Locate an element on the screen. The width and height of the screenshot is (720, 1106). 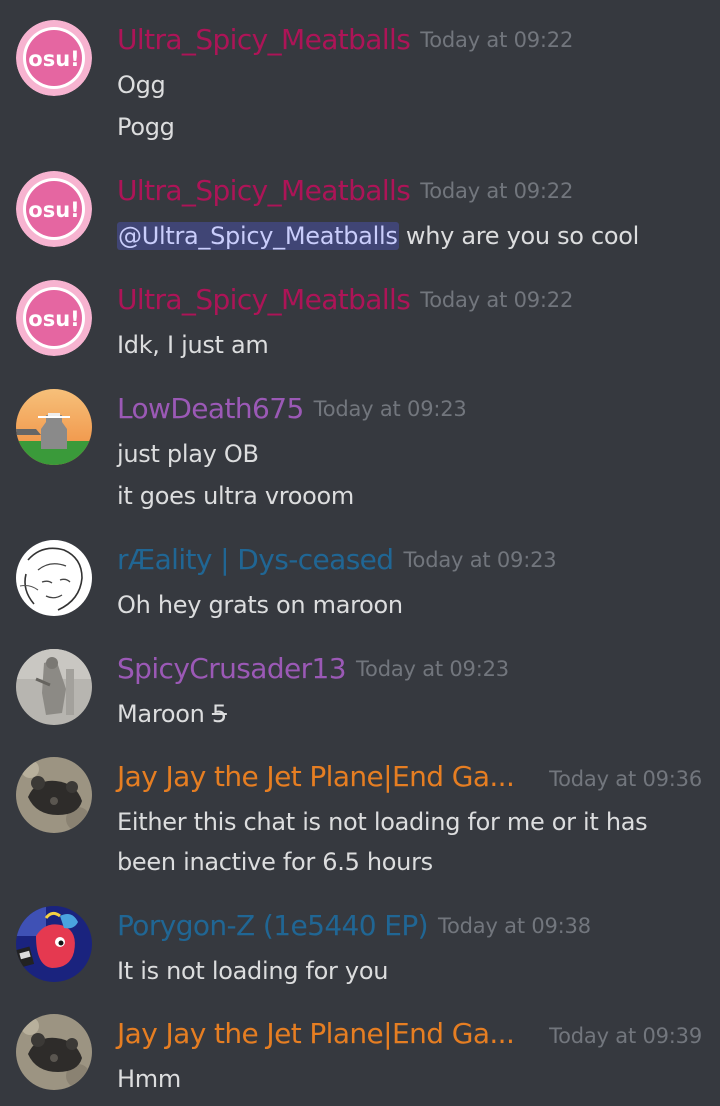
message-text: Idk, I just am is located at coordinates (193, 345).